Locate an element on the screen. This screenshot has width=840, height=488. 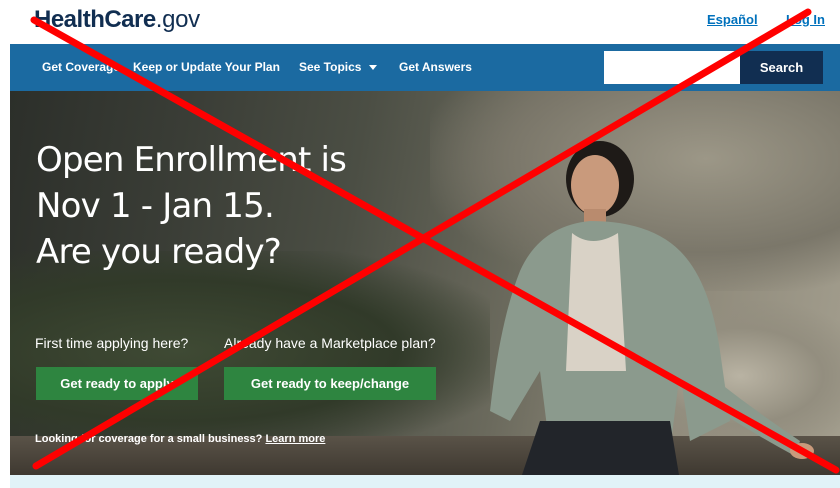
nav-get-answers: Get Answers is located at coordinates (435, 67).